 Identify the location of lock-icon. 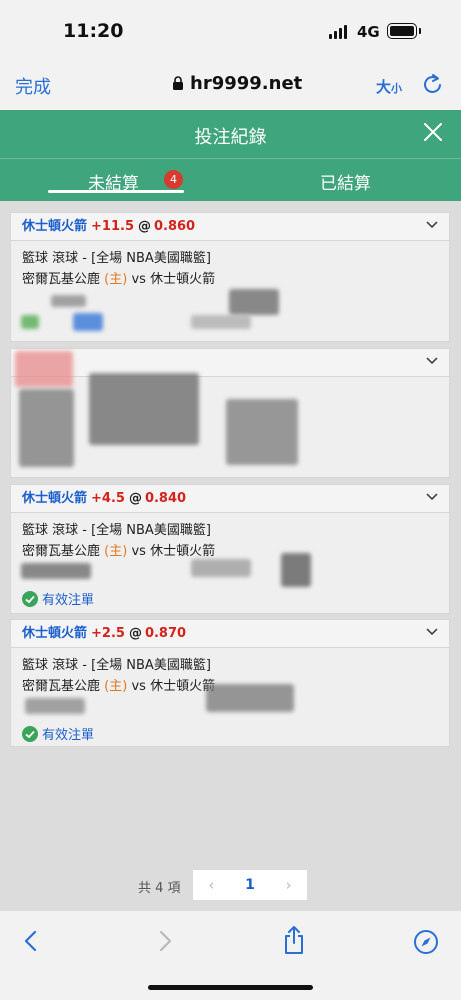
(178, 83).